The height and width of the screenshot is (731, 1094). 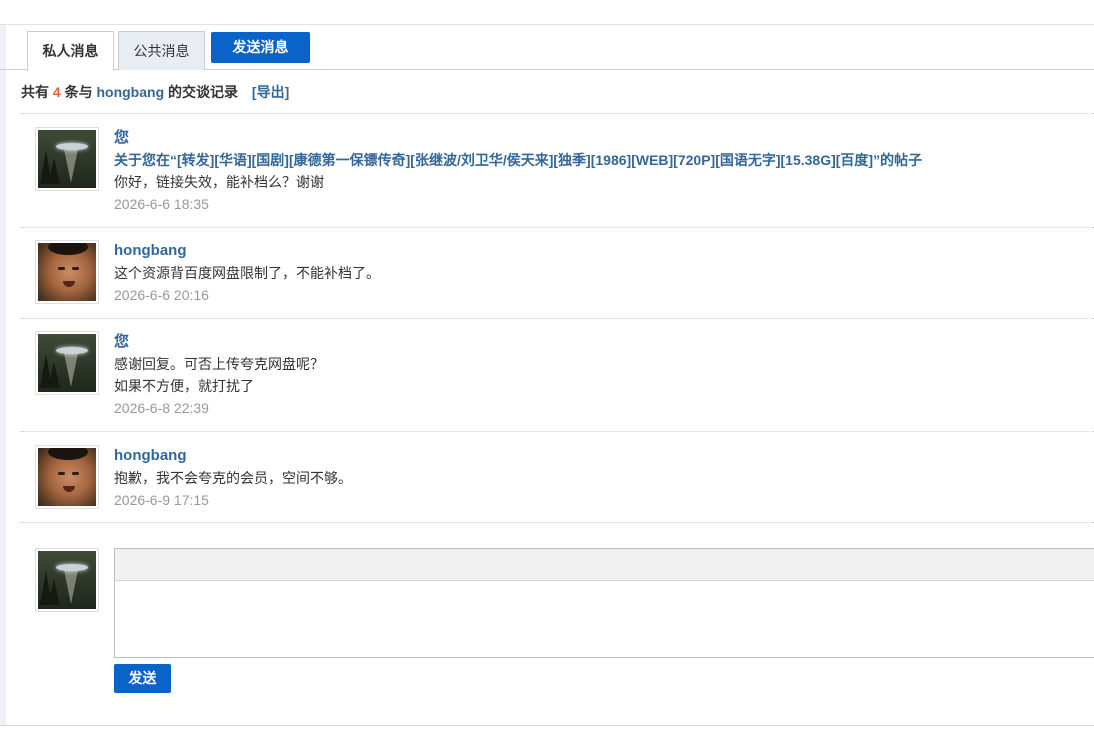 What do you see at coordinates (161, 408) in the screenshot?
I see `message-time: 2026-6-8 22:39` at bounding box center [161, 408].